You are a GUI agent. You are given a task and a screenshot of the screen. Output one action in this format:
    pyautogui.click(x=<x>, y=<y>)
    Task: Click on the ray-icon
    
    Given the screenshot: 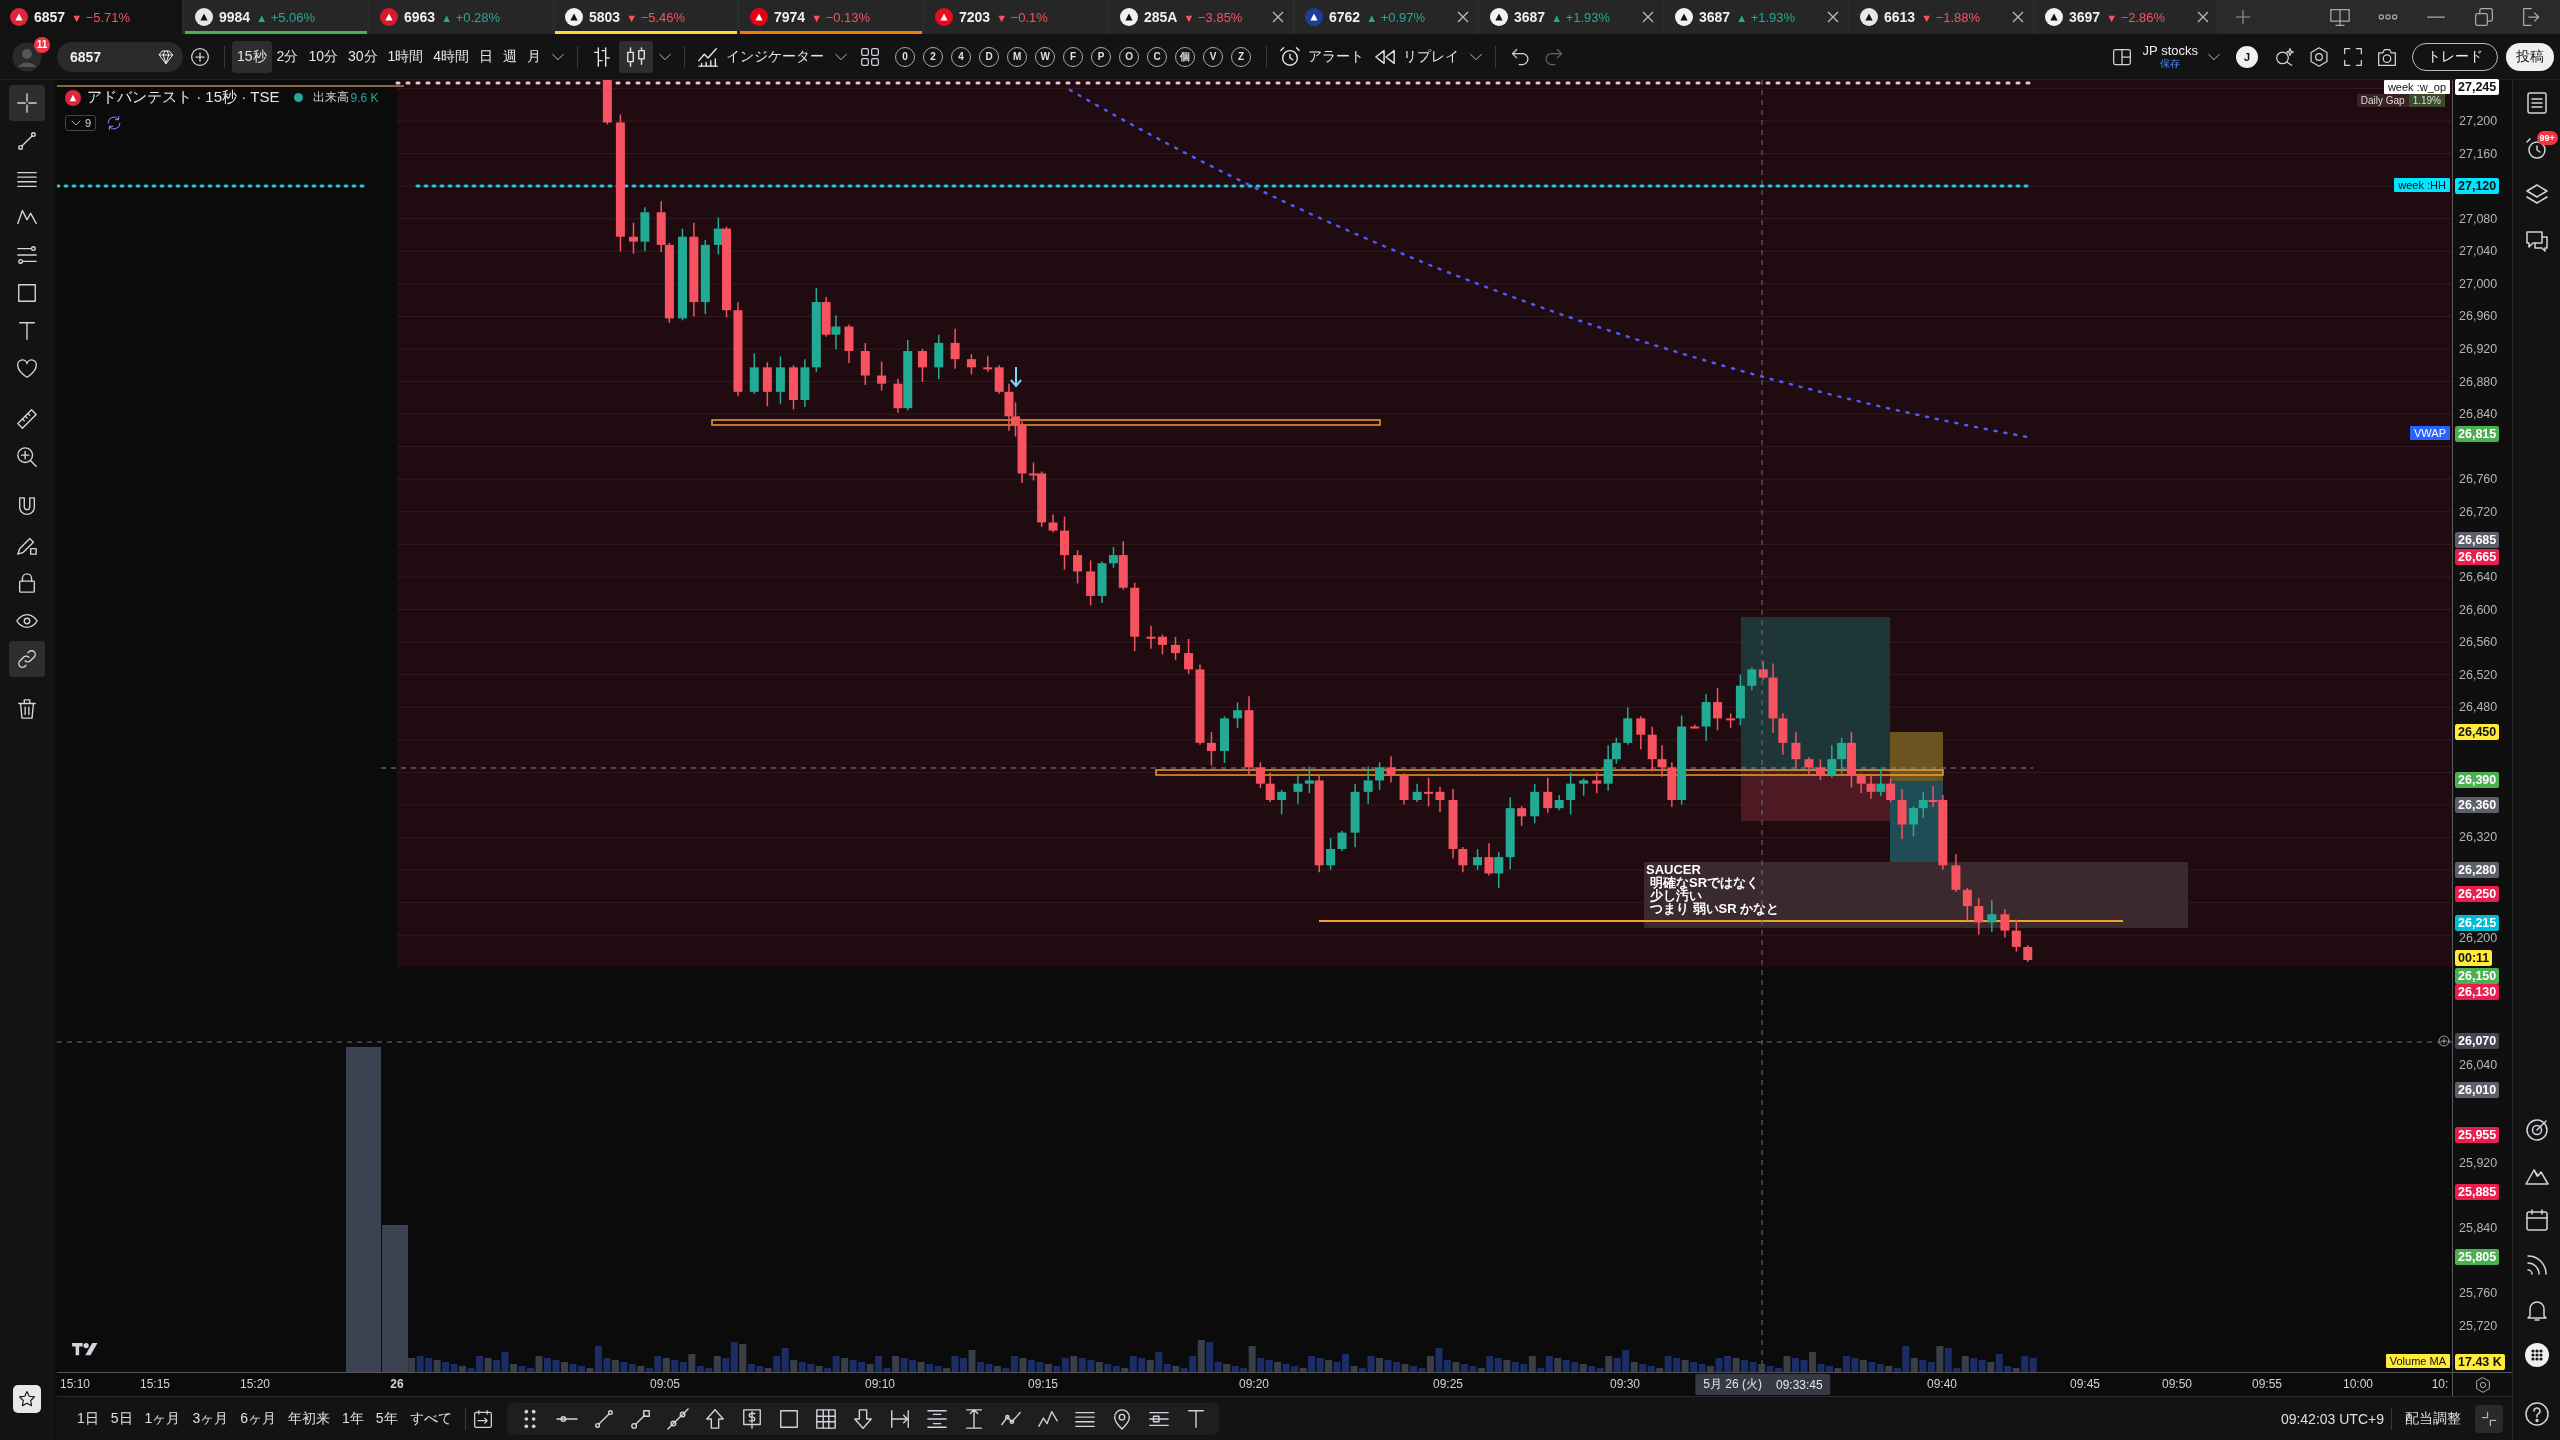 What is the action you would take?
    pyautogui.click(x=640, y=1418)
    